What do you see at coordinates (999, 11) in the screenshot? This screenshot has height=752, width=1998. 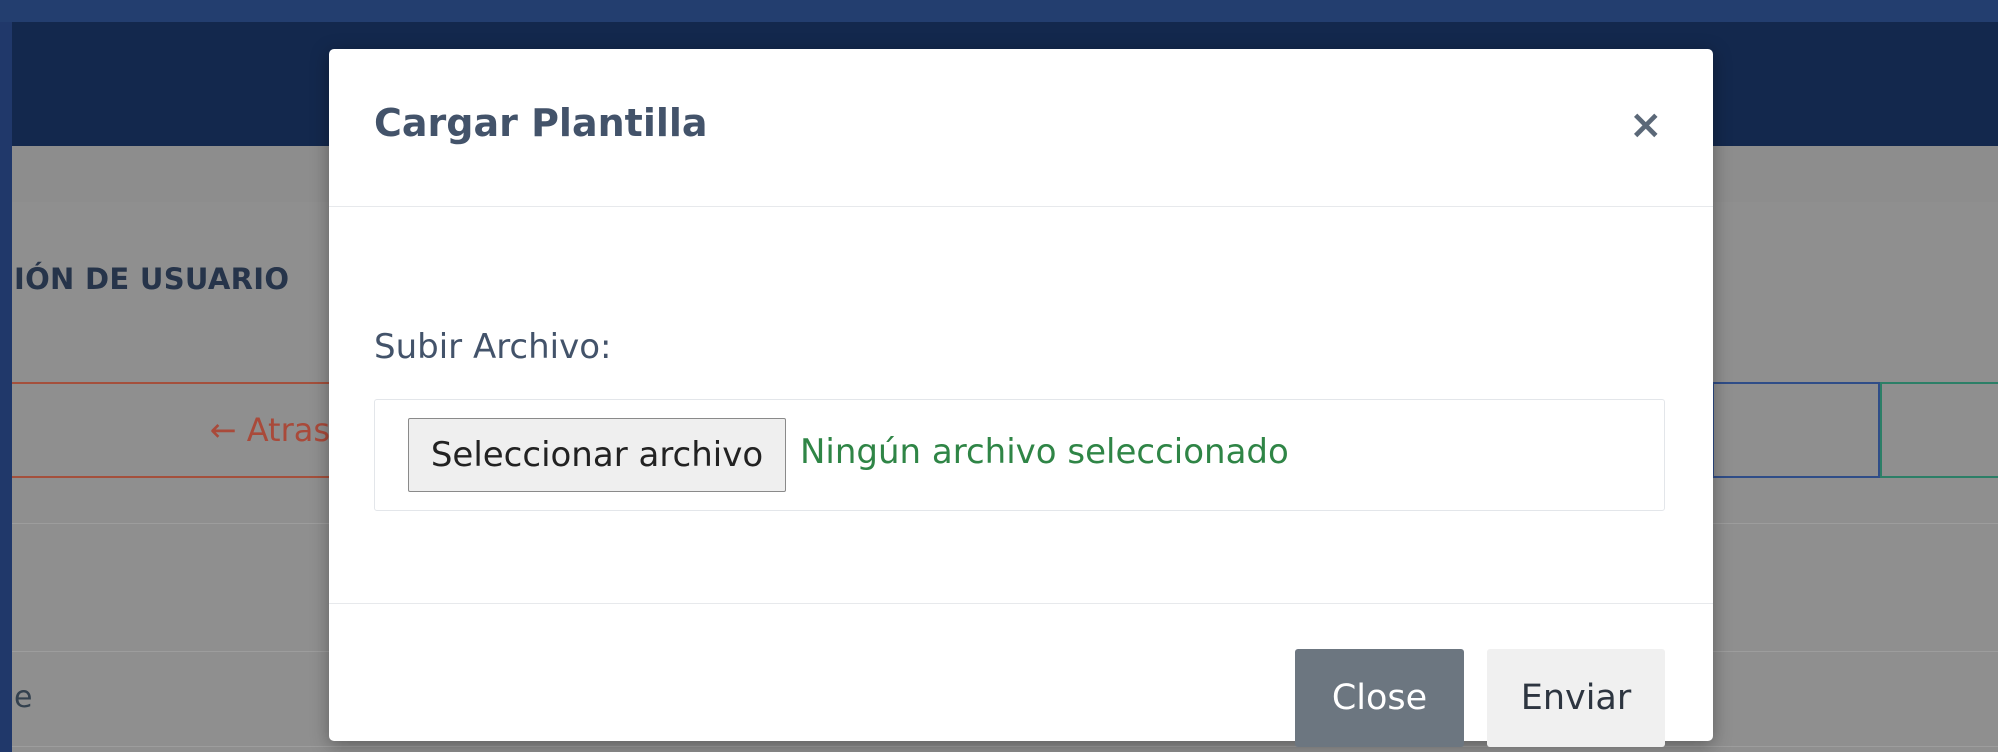 I see `top-strip` at bounding box center [999, 11].